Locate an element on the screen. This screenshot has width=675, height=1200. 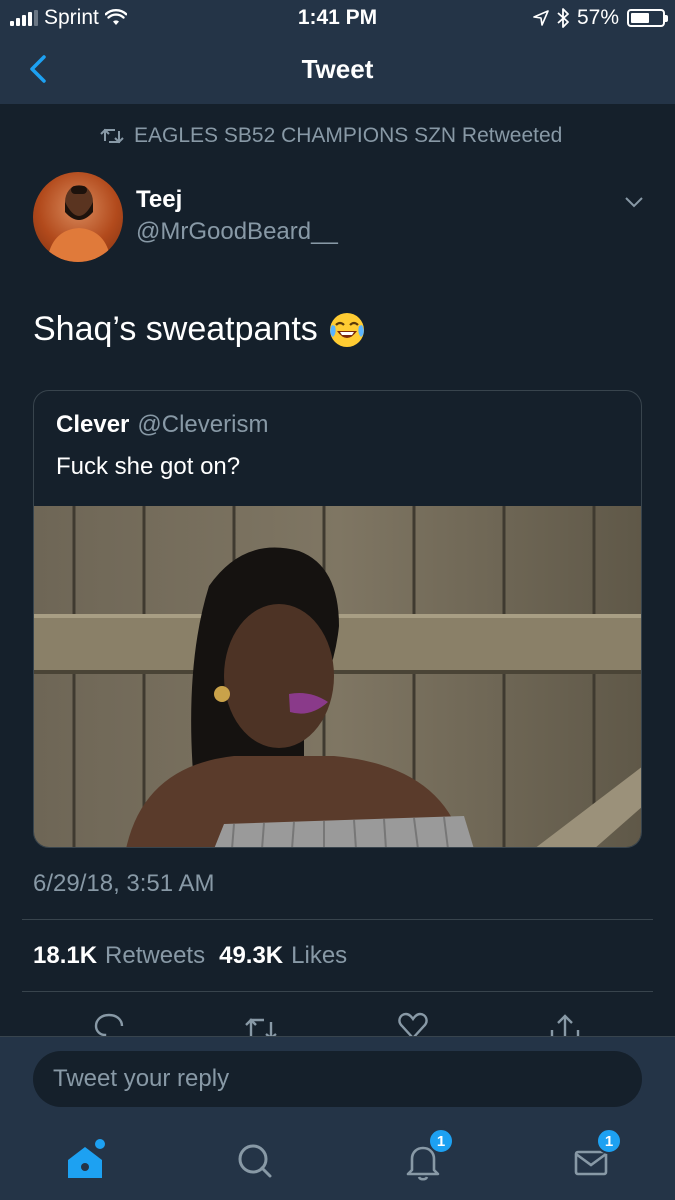
tweet-body: Shaq’s sweatpants is located at coordinates (175, 329).